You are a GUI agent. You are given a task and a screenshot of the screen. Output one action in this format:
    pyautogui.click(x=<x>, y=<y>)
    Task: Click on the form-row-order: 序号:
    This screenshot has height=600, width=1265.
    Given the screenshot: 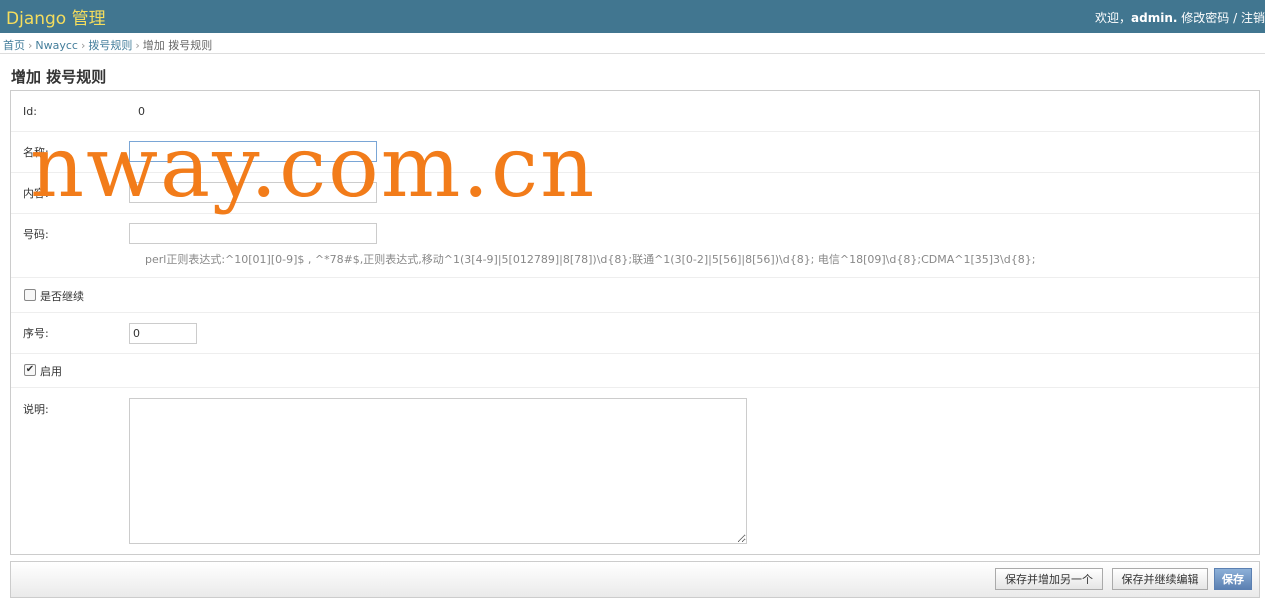 What is the action you would take?
    pyautogui.click(x=635, y=333)
    